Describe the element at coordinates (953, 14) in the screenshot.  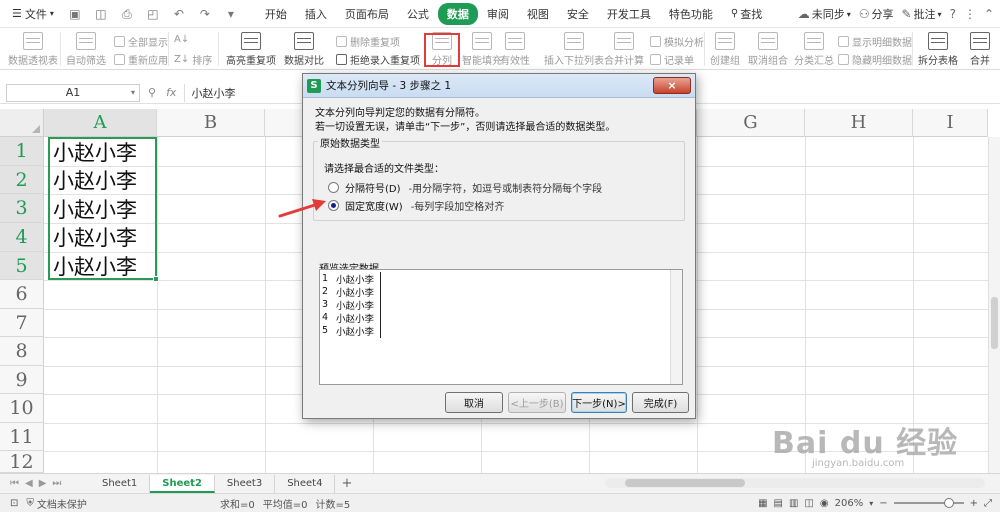
I see `help-icon: ?` at that location.